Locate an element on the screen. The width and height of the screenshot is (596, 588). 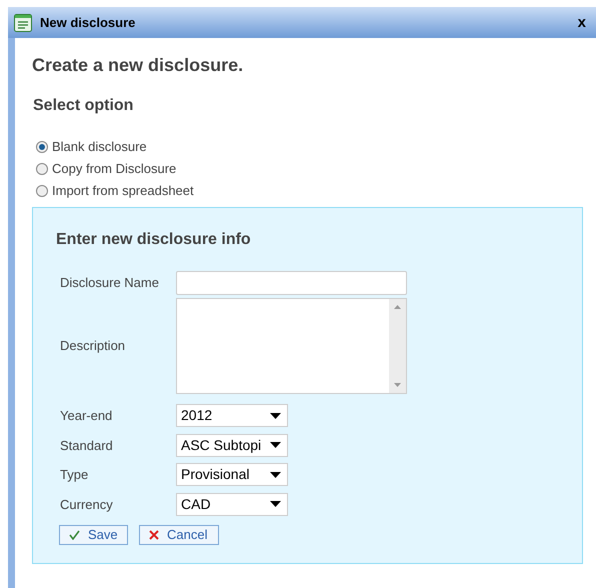
option-label: Import from spreadsheet is located at coordinates (123, 191).